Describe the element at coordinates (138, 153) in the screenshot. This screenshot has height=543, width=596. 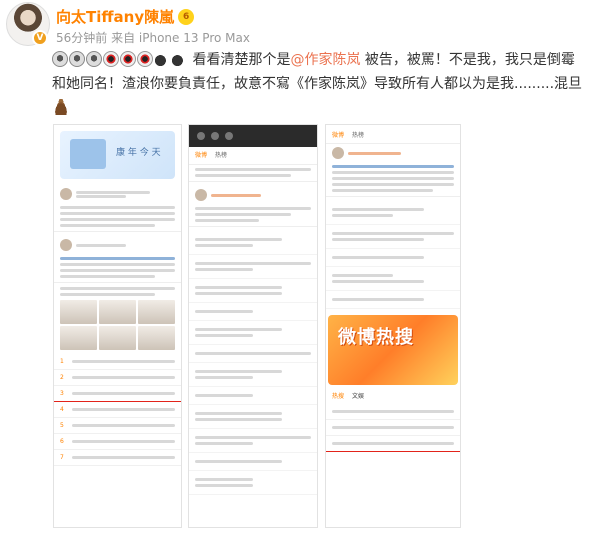
I see `banner-title: 康 年 今 天` at that location.